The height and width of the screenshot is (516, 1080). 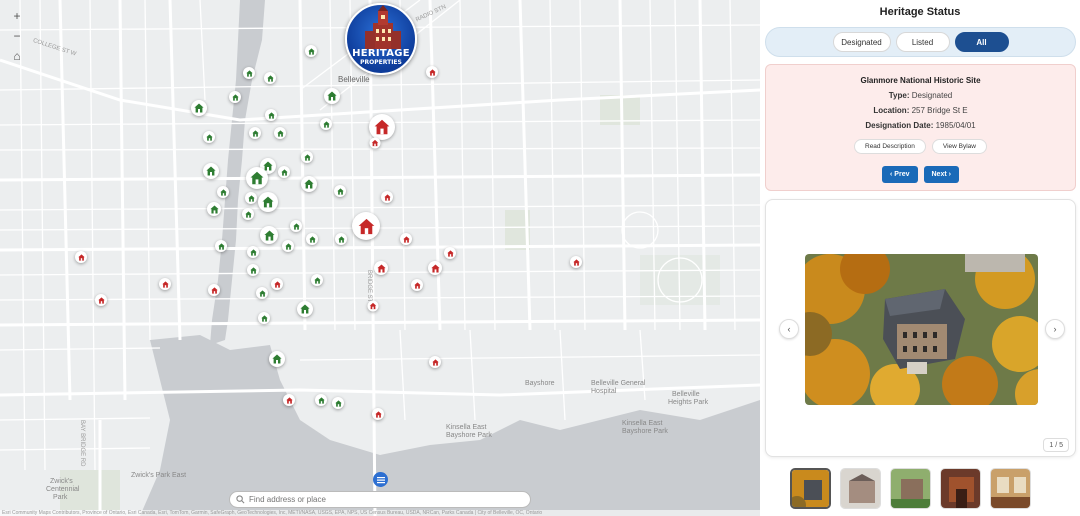 What do you see at coordinates (861, 42) in the screenshot?
I see `filter-designated-button: Designated` at bounding box center [861, 42].